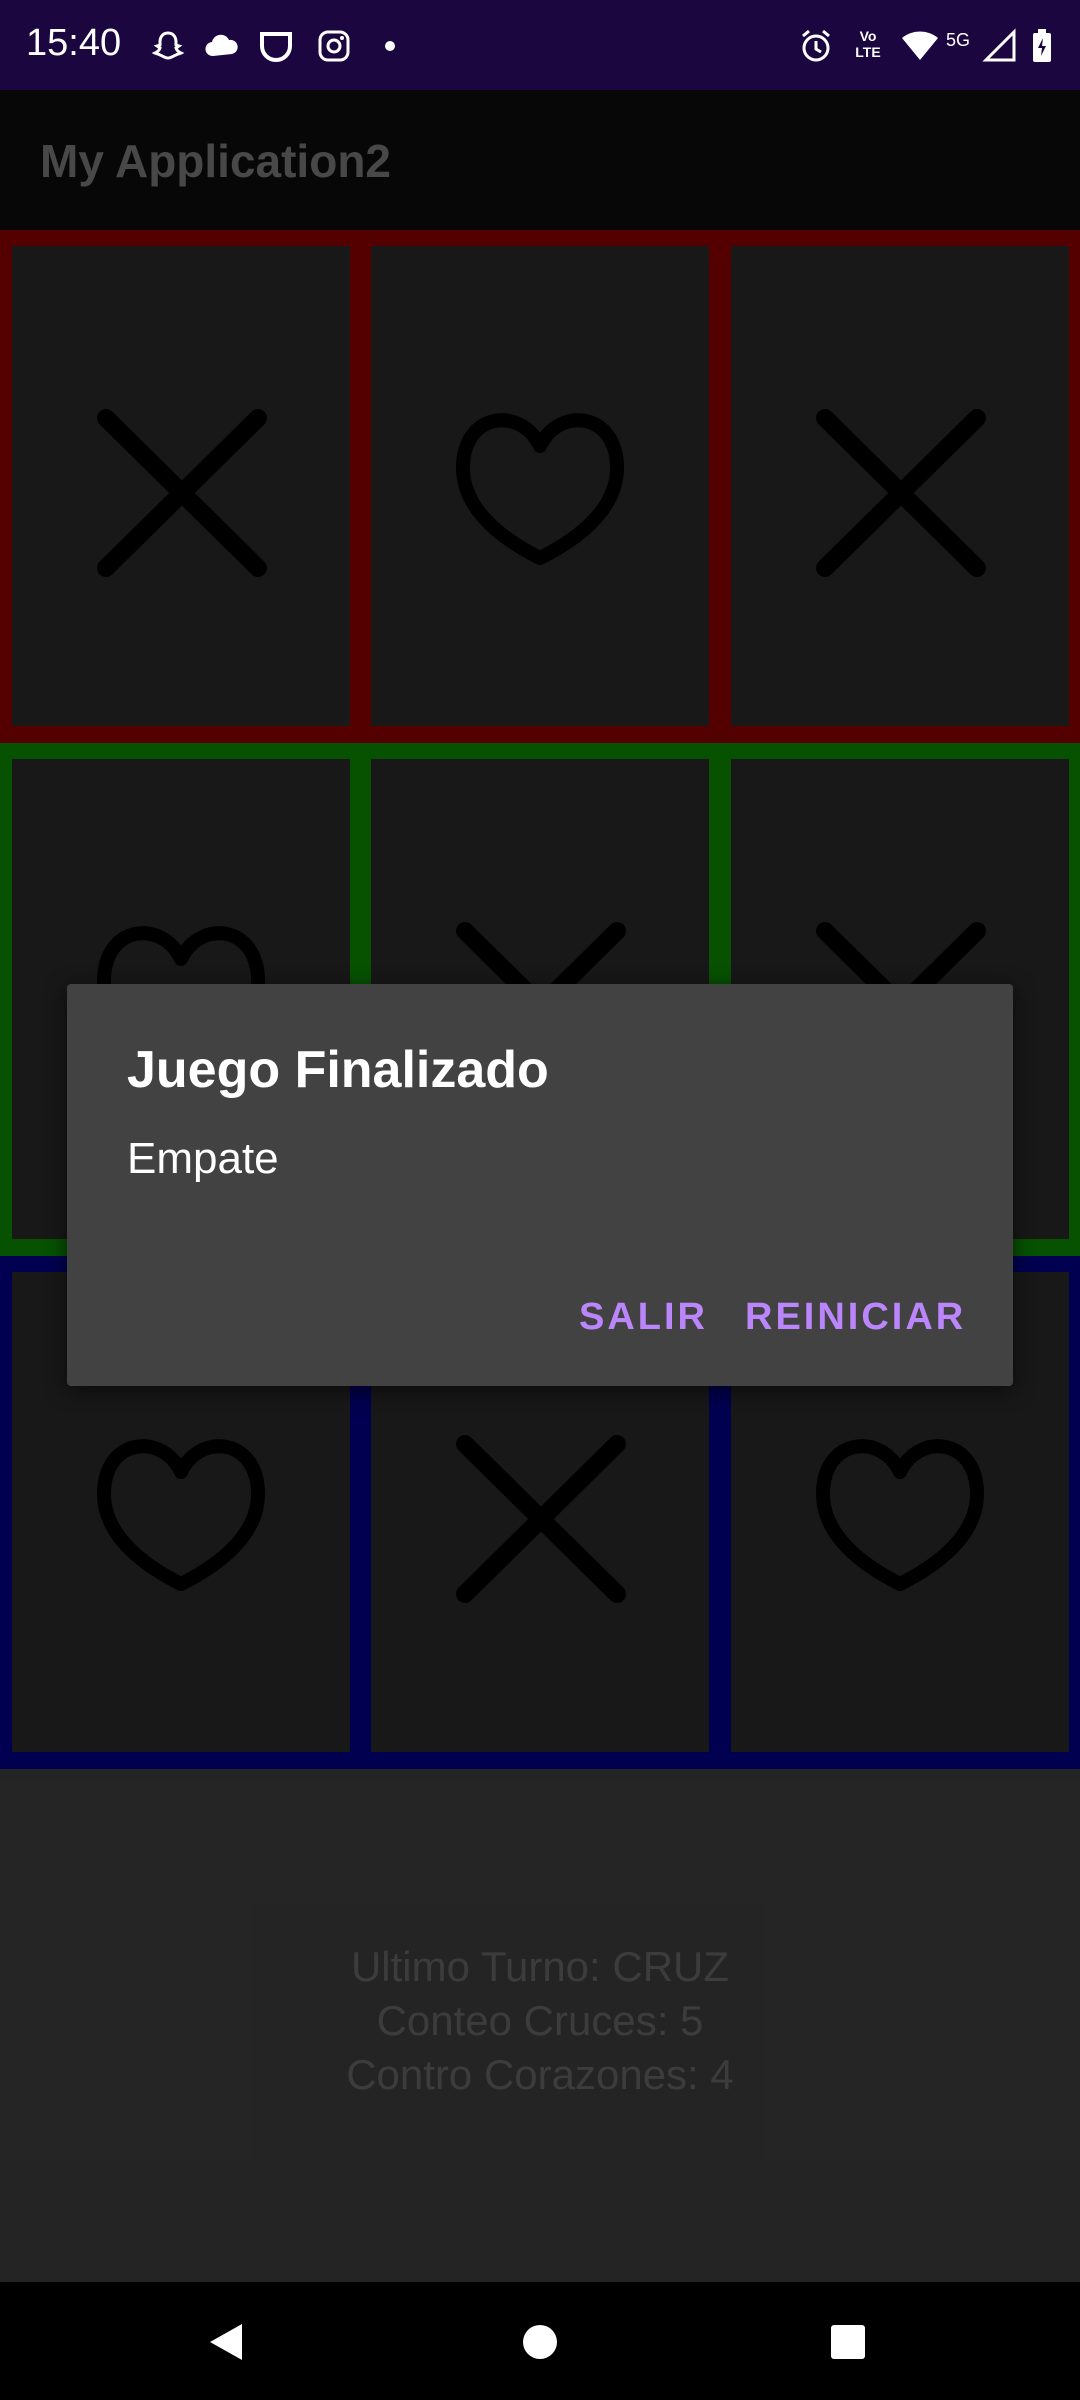 This screenshot has width=1080, height=2400. What do you see at coordinates (203, 1158) in the screenshot?
I see `dialog-message: Empate` at bounding box center [203, 1158].